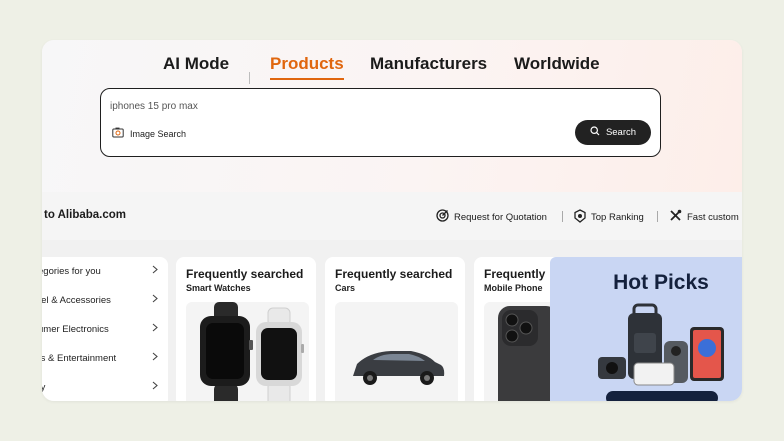  Describe the element at coordinates (307, 67) in the screenshot. I see `tab-products: Products` at that location.